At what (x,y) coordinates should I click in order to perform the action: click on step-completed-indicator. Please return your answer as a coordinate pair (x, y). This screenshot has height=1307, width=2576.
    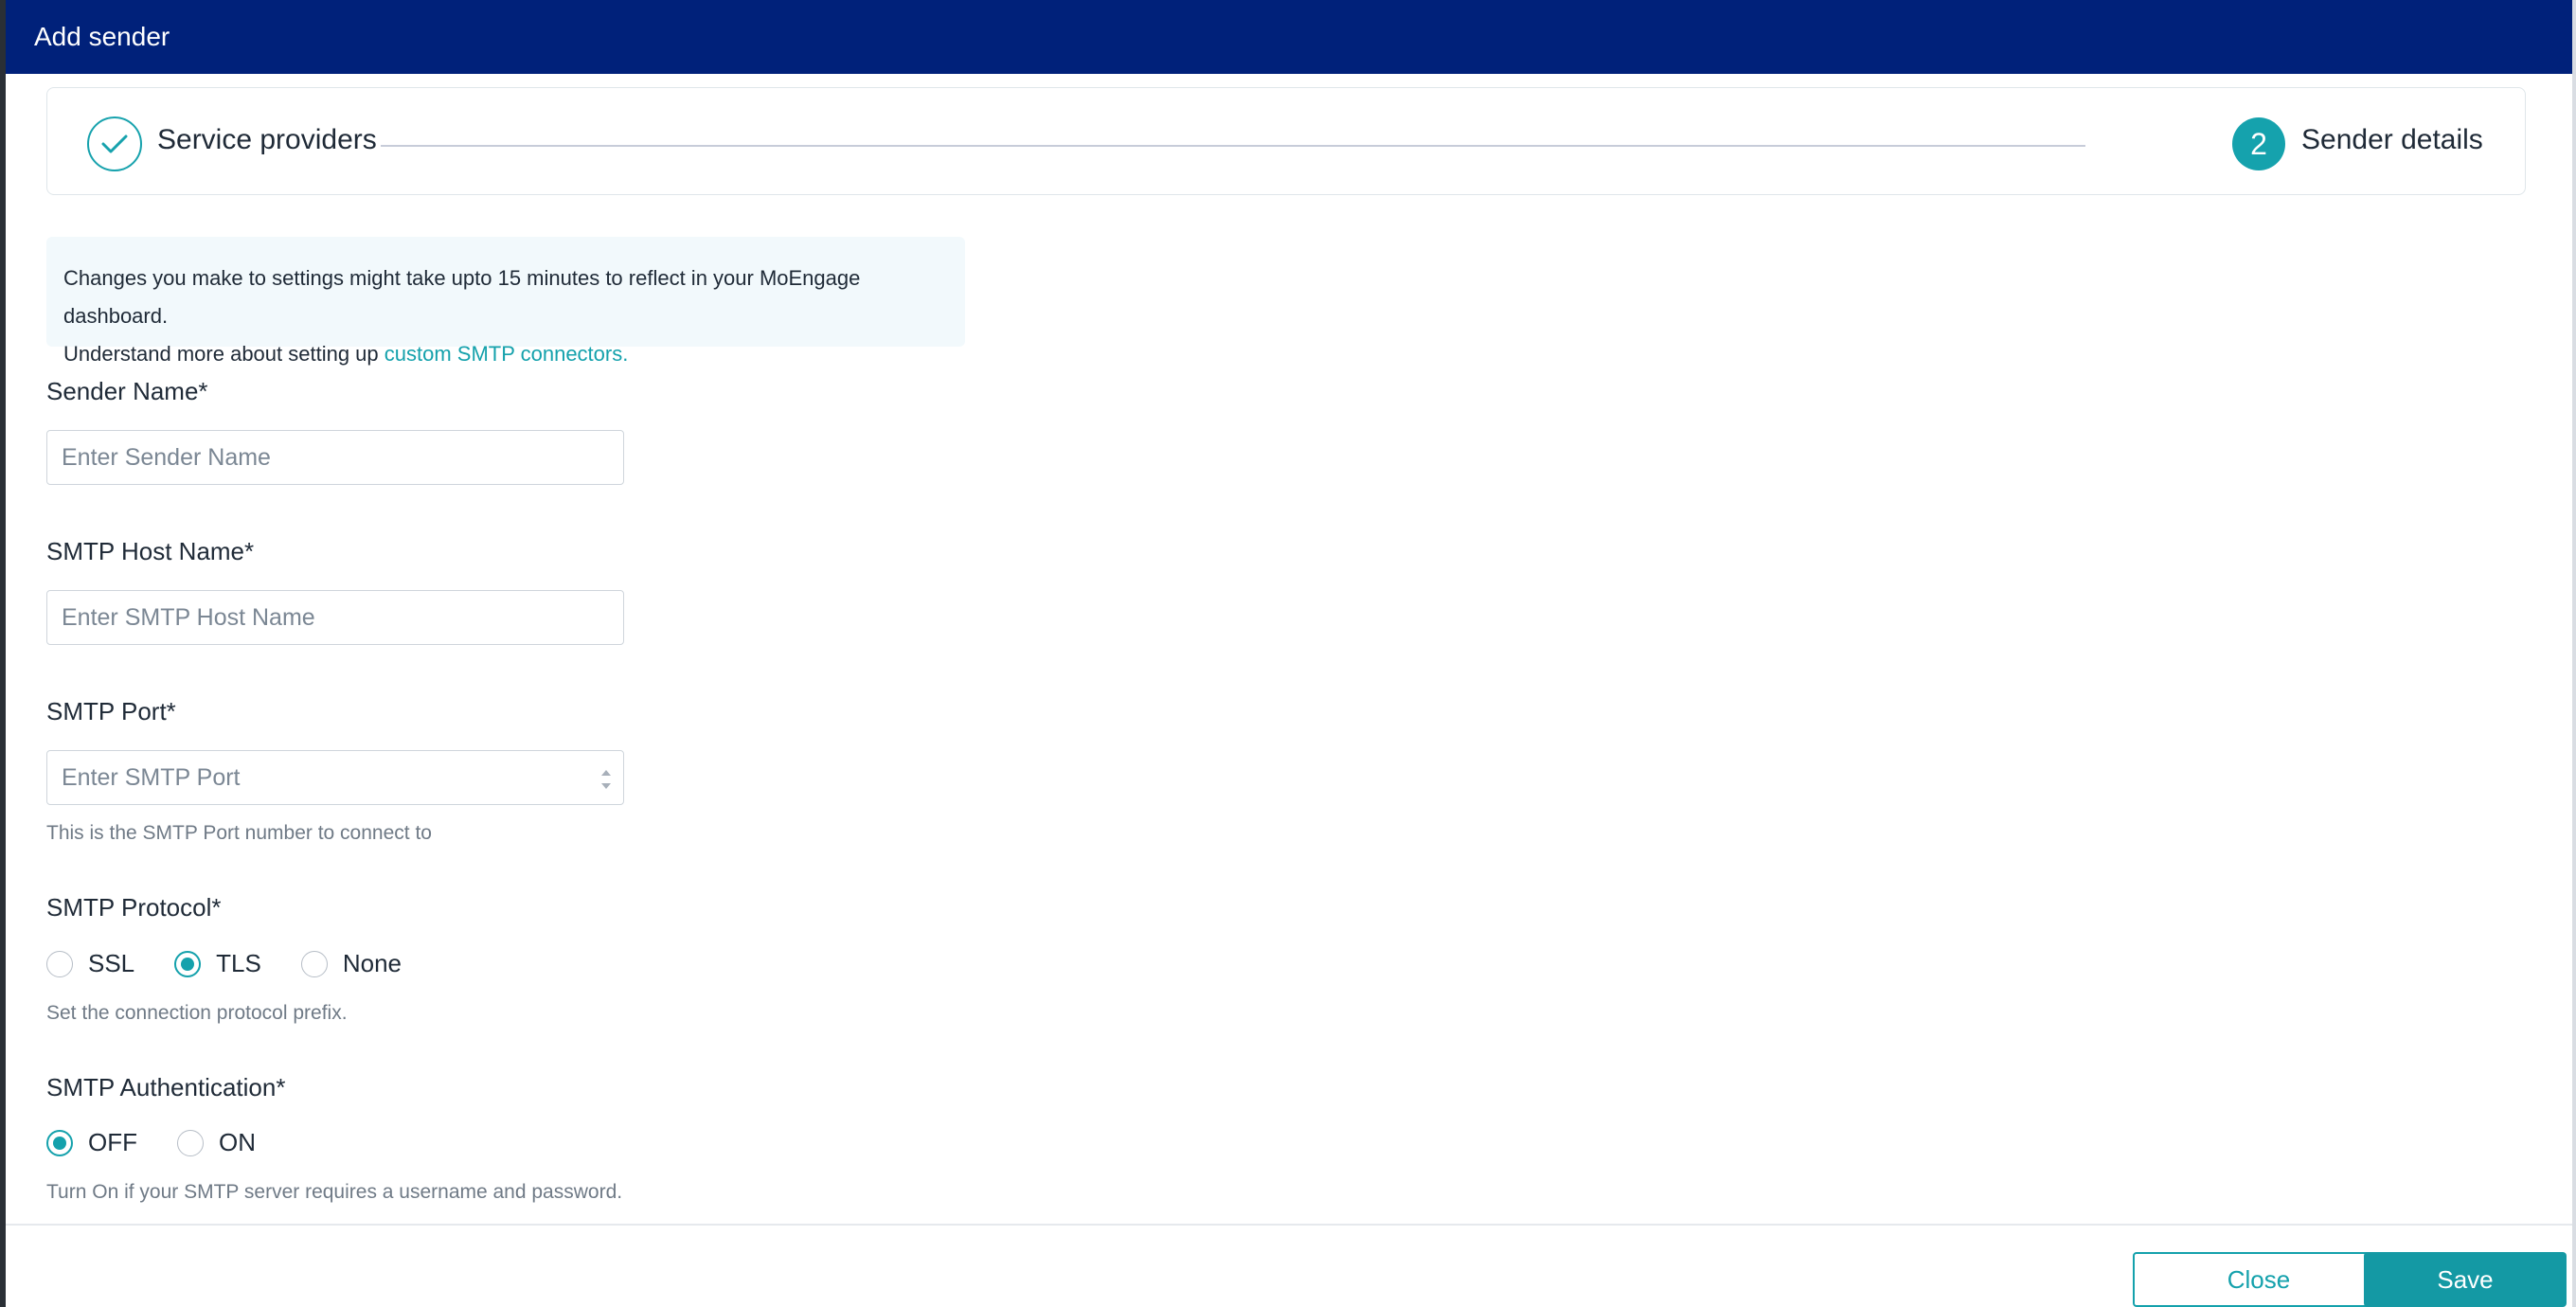
    Looking at the image, I should click on (114, 143).